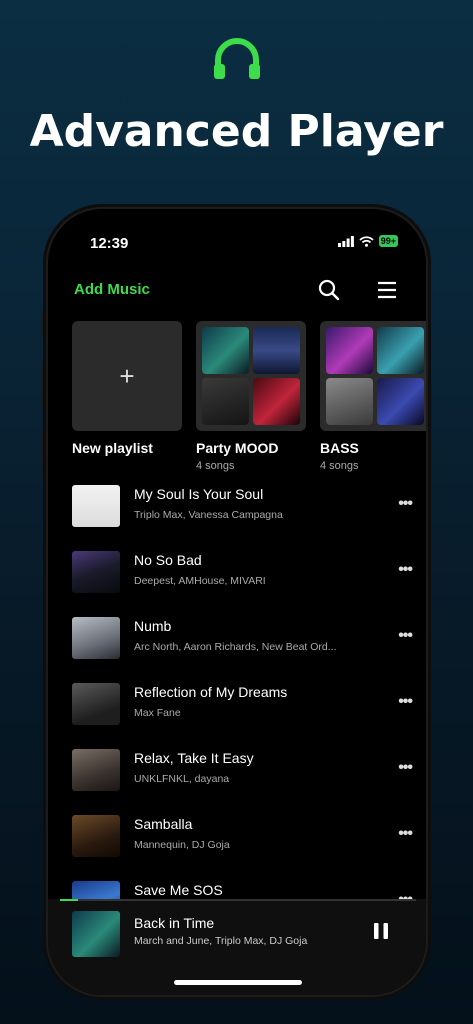 The height and width of the screenshot is (1024, 473). I want to click on search-icon, so click(329, 290).